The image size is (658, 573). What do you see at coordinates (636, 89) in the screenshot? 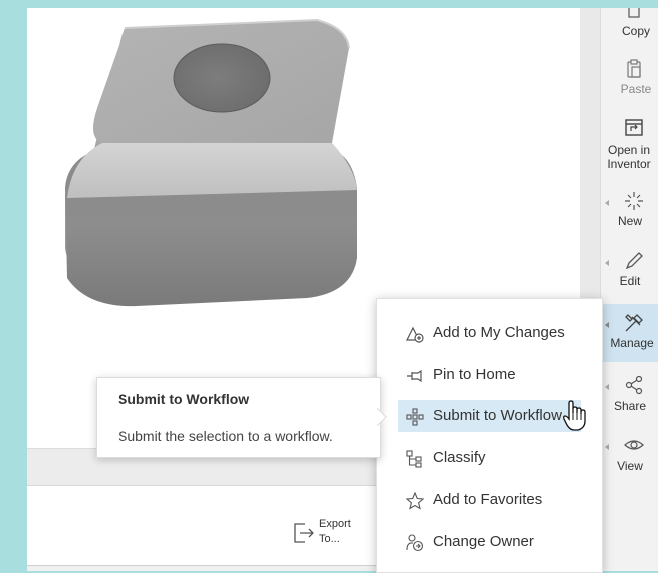
I see `rail-paste-label: Paste` at bounding box center [636, 89].